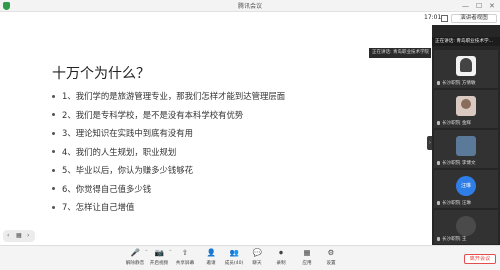  Describe the element at coordinates (459, 163) in the screenshot. I see `participant-name: 长沙职院 李博文` at that location.